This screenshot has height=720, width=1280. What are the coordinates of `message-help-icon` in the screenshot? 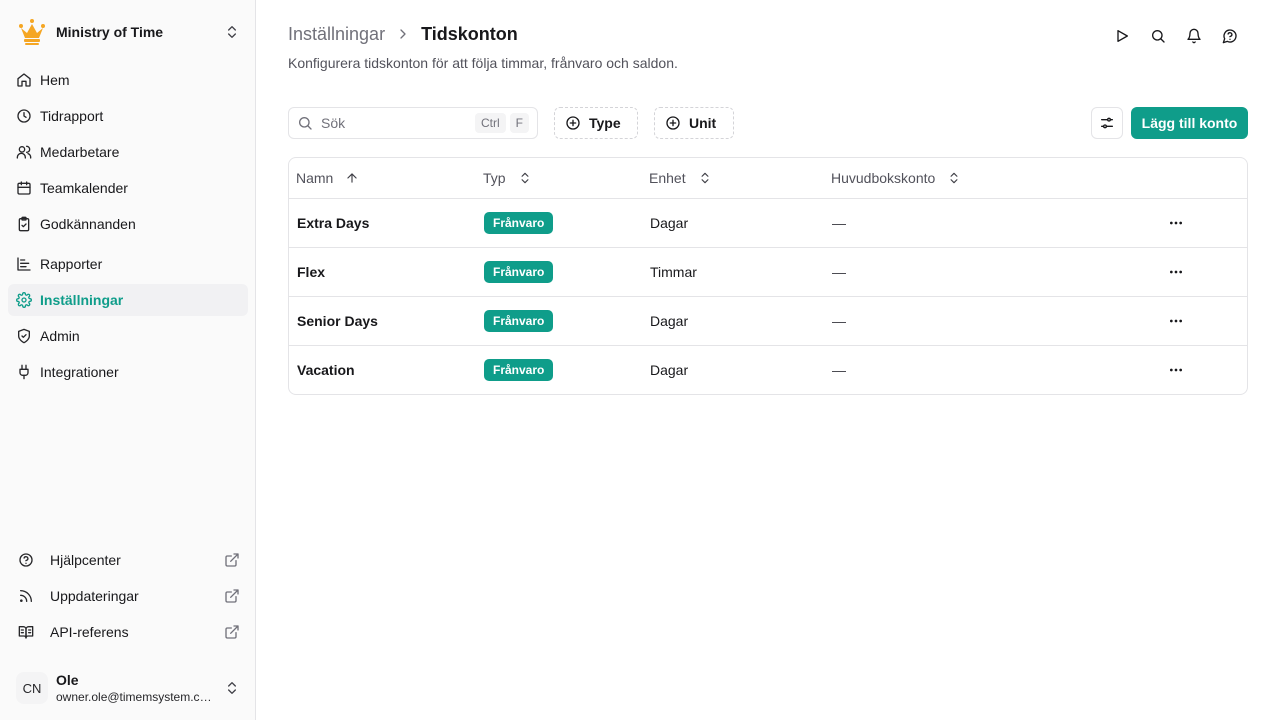 It's located at (1229, 36).